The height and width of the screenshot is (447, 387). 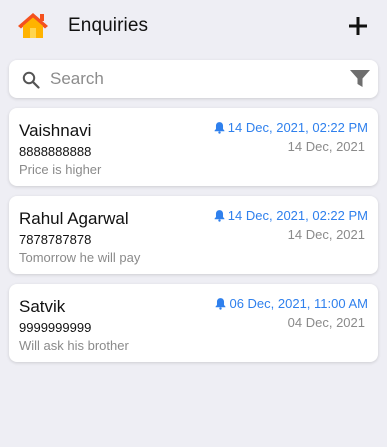 I want to click on app-header: Enquiries, so click(x=193, y=26).